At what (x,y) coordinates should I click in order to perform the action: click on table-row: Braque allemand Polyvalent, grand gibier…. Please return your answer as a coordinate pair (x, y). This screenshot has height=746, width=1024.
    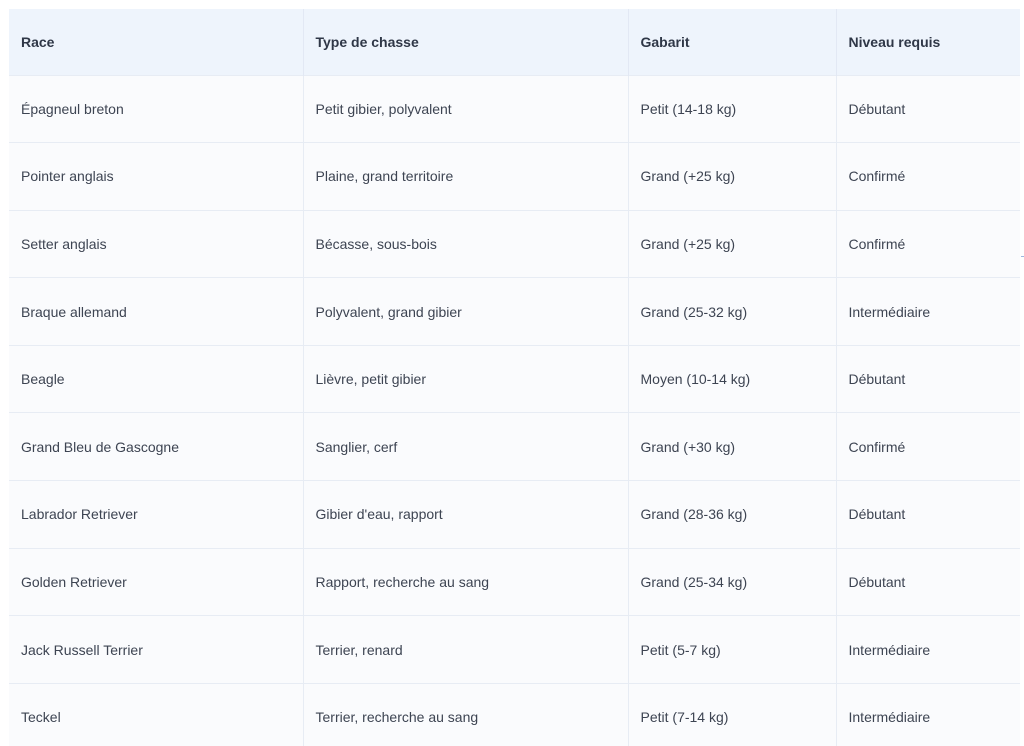
    Looking at the image, I should click on (514, 311).